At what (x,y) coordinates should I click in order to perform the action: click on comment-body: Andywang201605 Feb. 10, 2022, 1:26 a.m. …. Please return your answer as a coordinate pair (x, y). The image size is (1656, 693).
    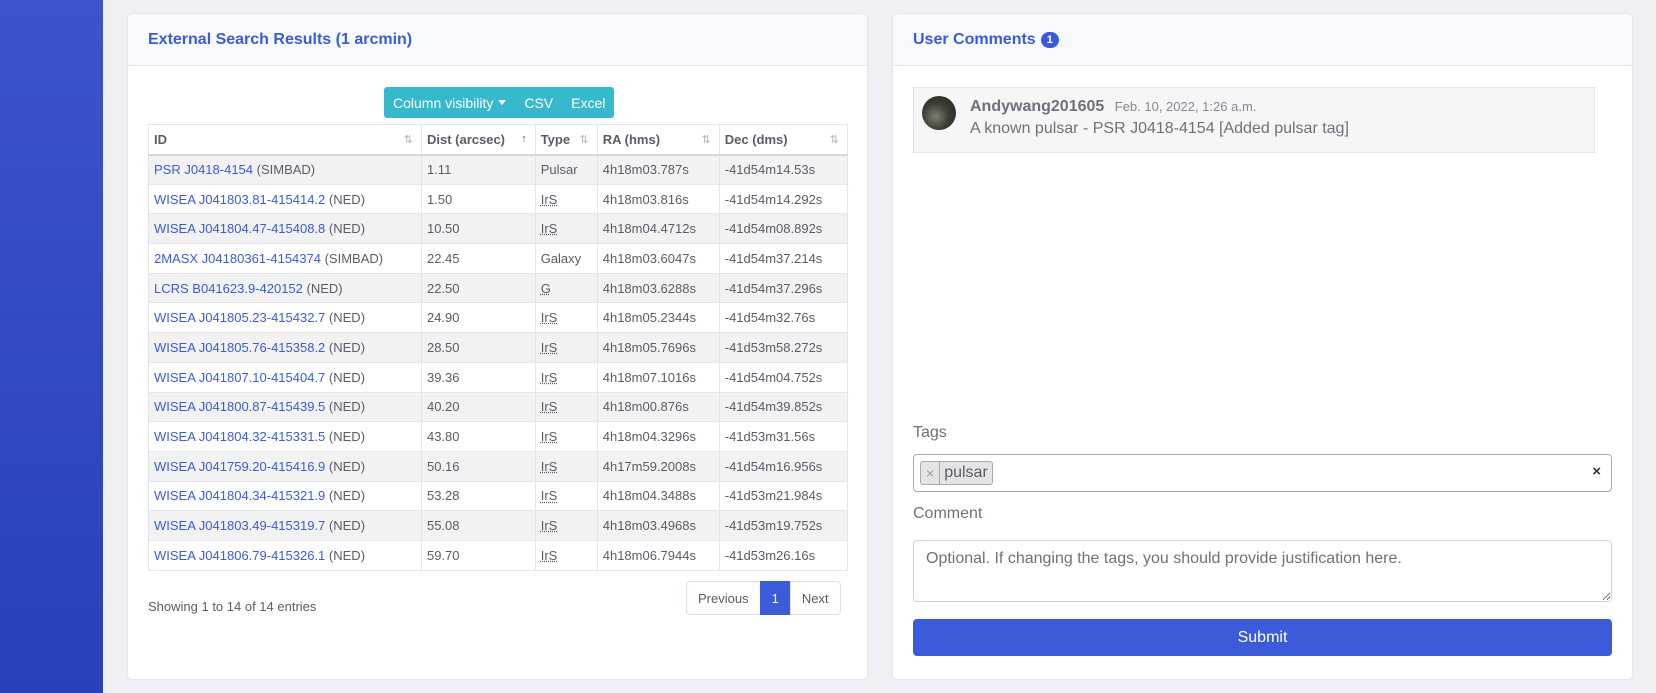
    Looking at the image, I should click on (1159, 118).